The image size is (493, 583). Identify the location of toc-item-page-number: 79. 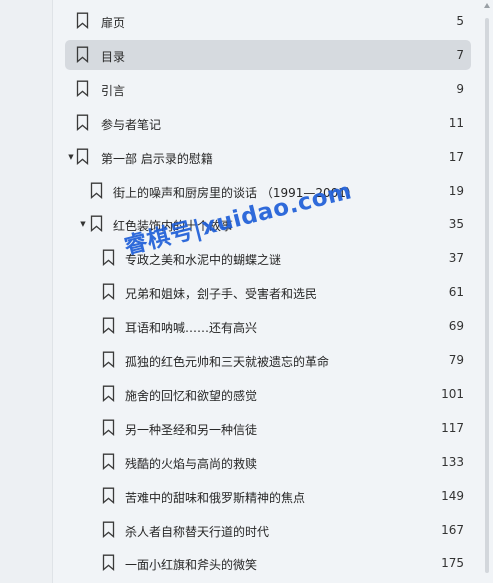
(456, 360).